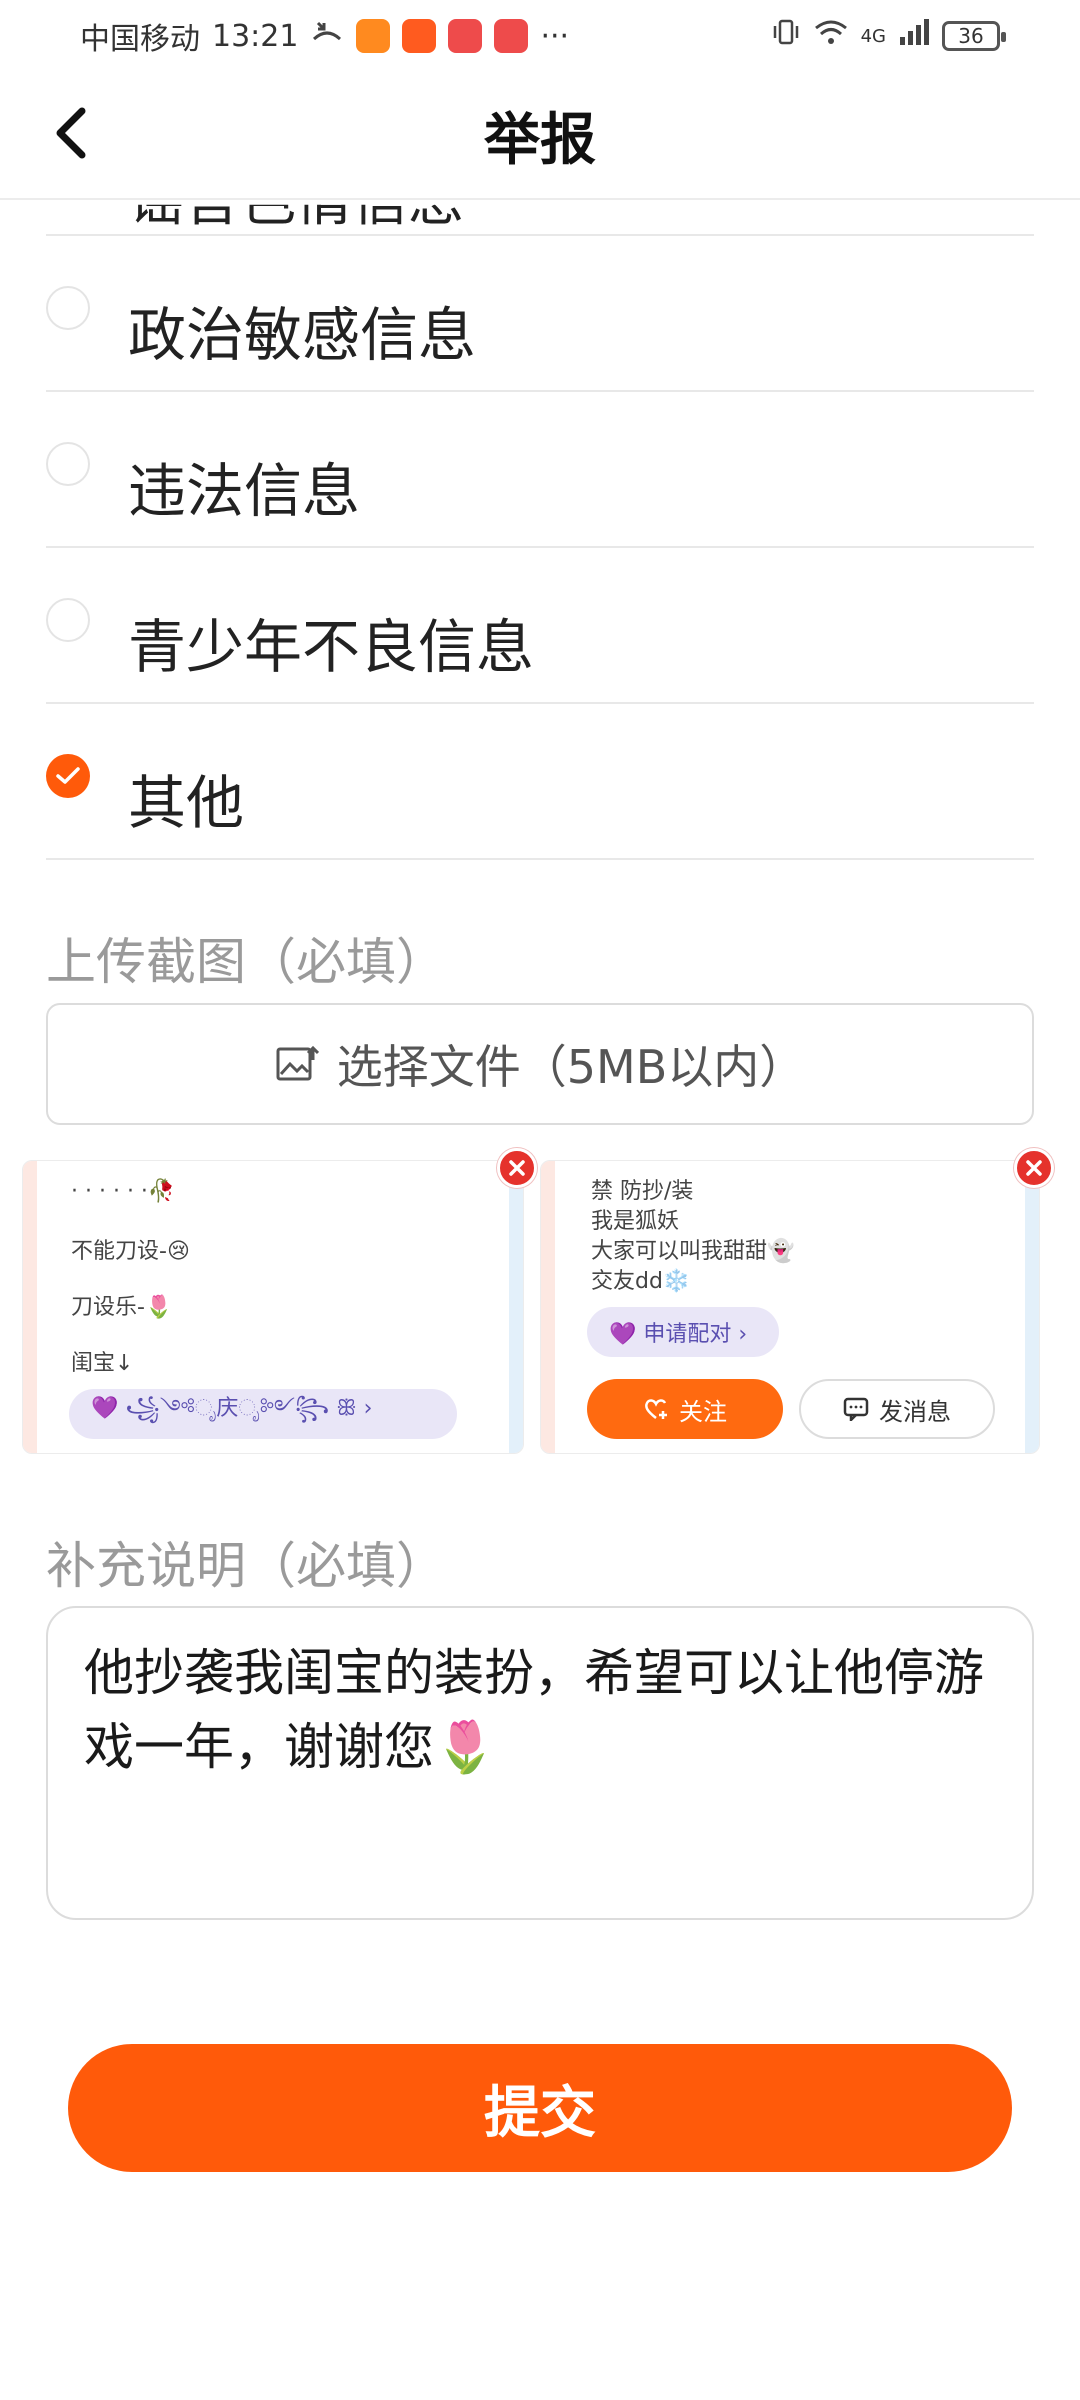 The image size is (1080, 2400). Describe the element at coordinates (302, 335) in the screenshot. I see `option-label: 政治敏感信息` at that location.